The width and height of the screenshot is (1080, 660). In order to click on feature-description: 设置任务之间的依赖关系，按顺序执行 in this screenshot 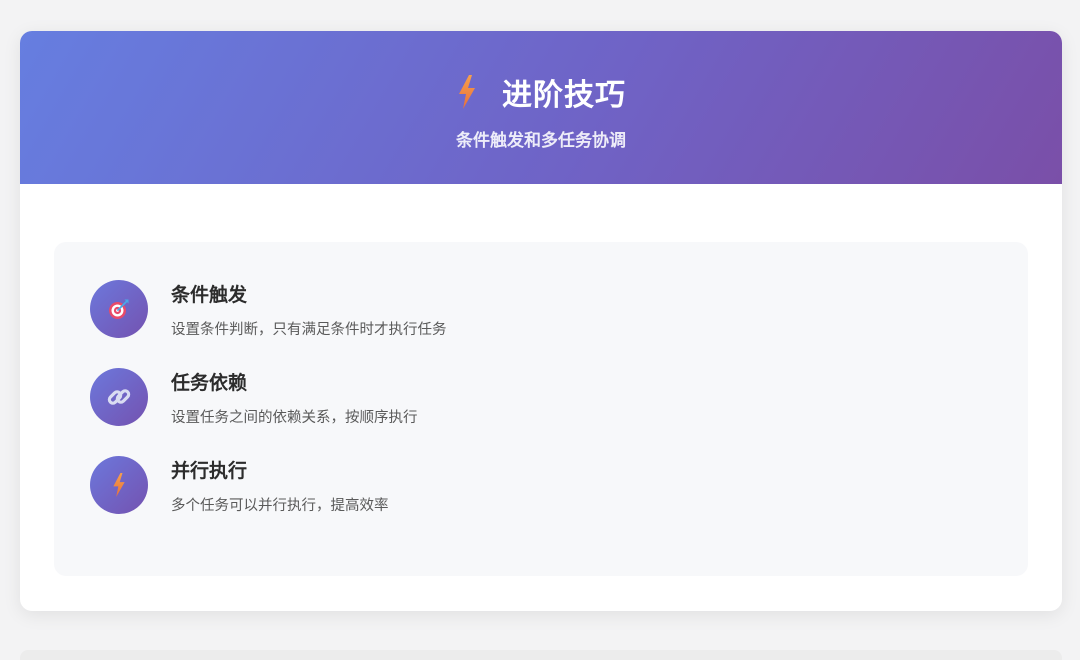, I will do `click(294, 418)`.